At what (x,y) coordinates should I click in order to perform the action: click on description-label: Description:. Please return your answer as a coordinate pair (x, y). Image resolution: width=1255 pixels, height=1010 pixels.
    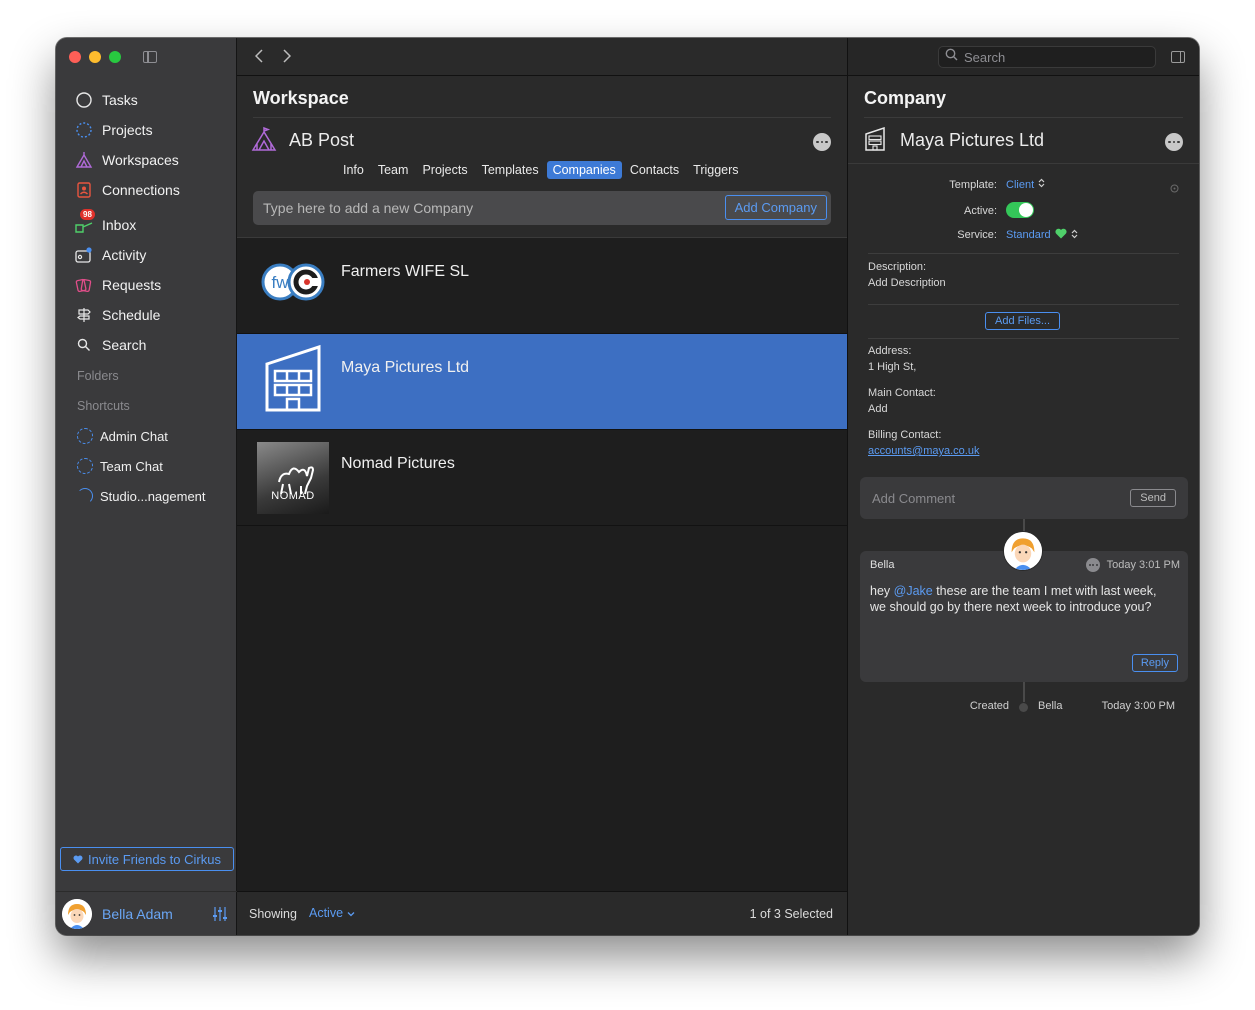
    Looking at the image, I should click on (897, 267).